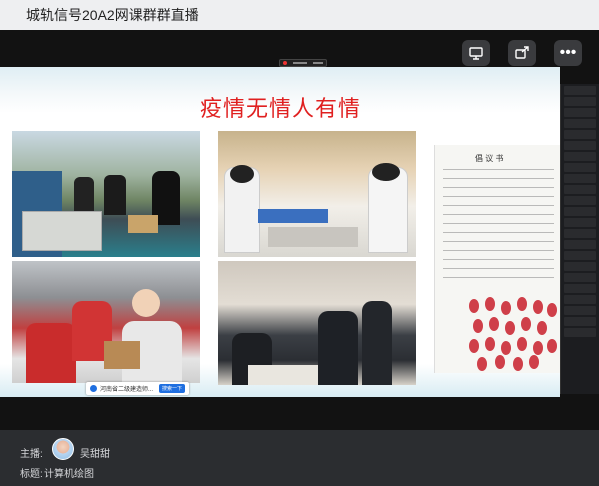 The image size is (599, 486). Describe the element at coordinates (63, 449) in the screenshot. I see `avatar` at that location.